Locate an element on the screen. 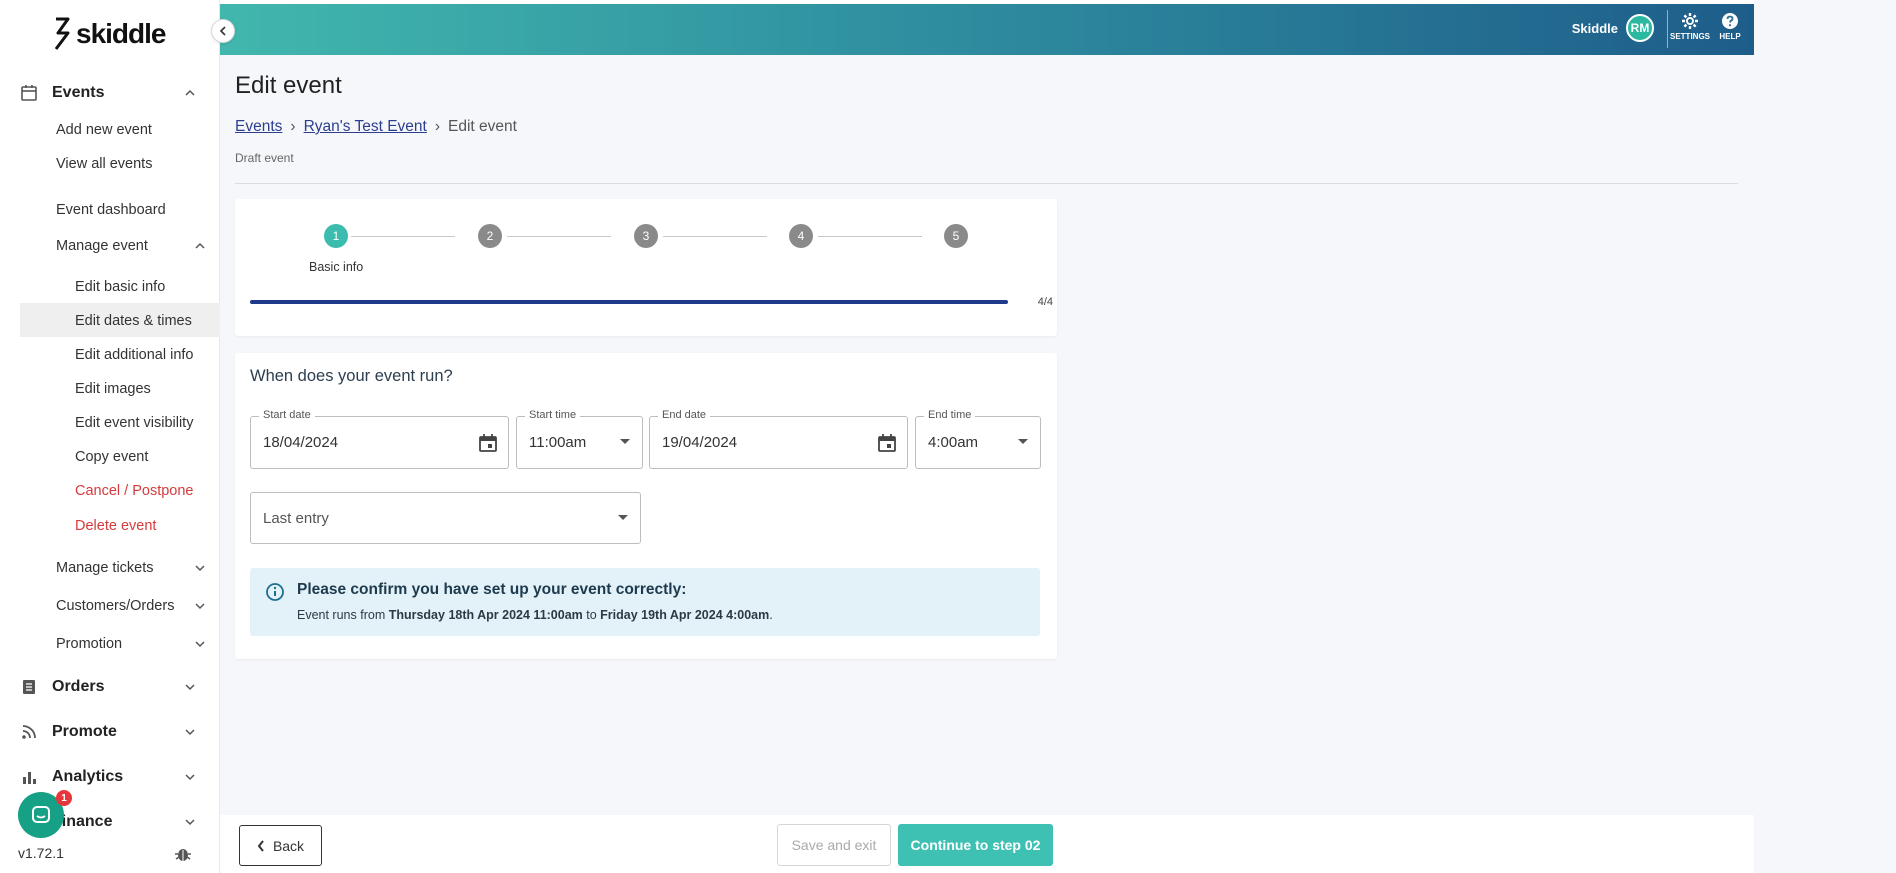  event-status: Draft event is located at coordinates (264, 158).